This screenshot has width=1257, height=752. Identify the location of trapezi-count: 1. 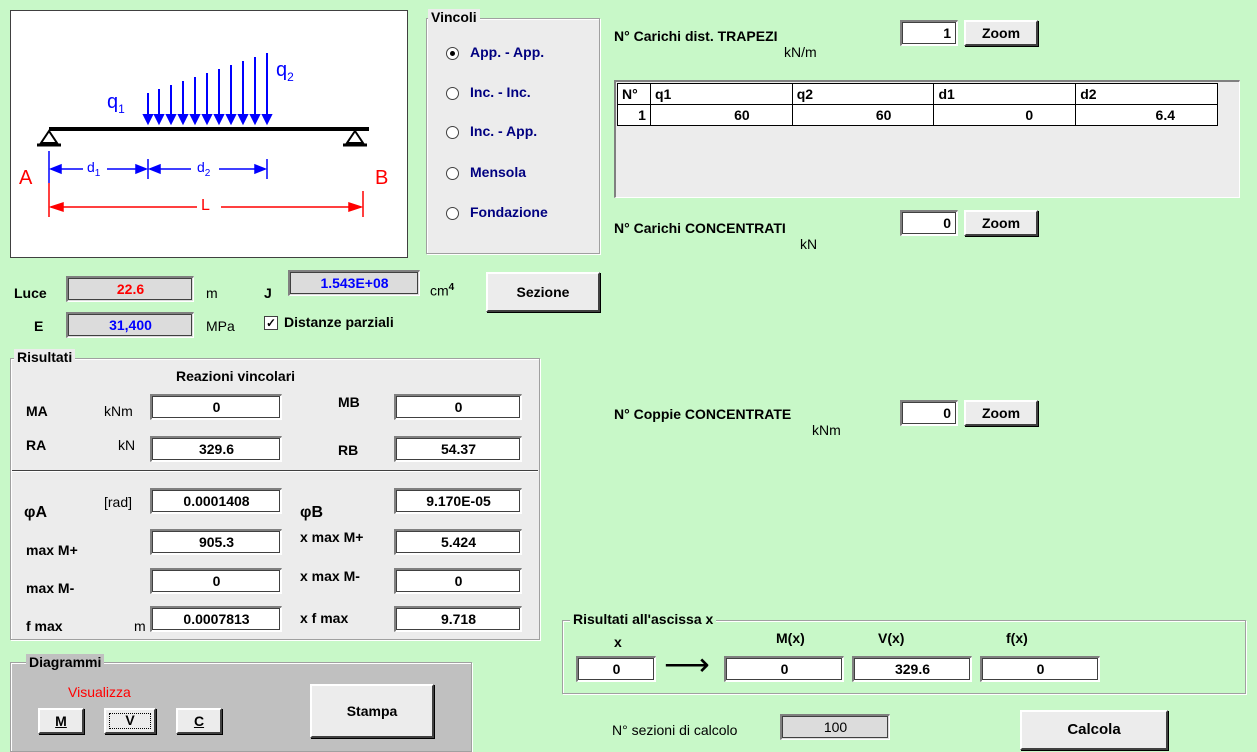
(929, 33).